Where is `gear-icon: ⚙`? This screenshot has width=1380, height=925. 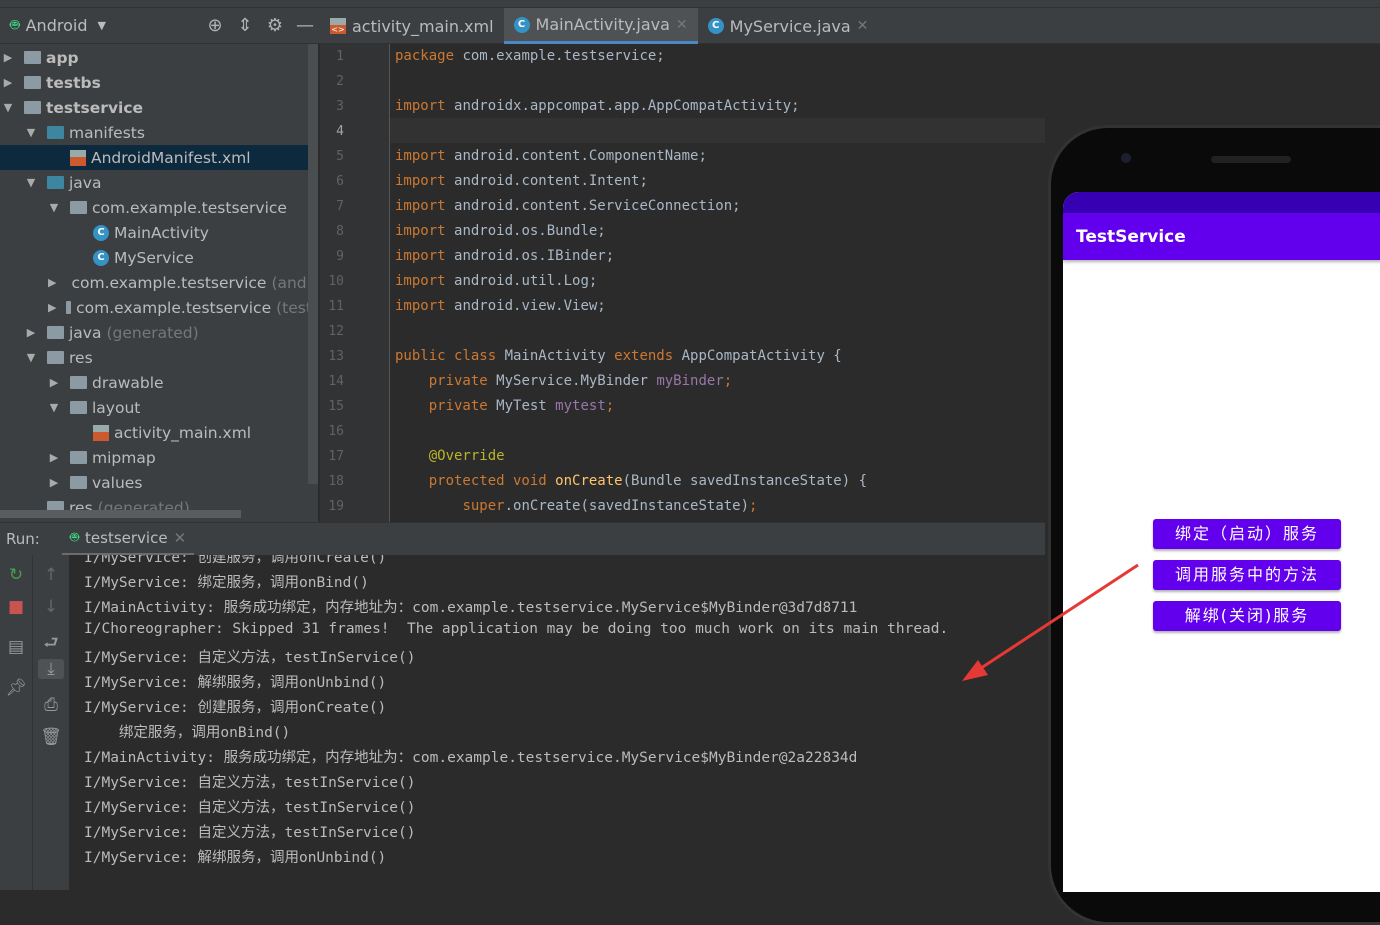 gear-icon: ⚙ is located at coordinates (275, 25).